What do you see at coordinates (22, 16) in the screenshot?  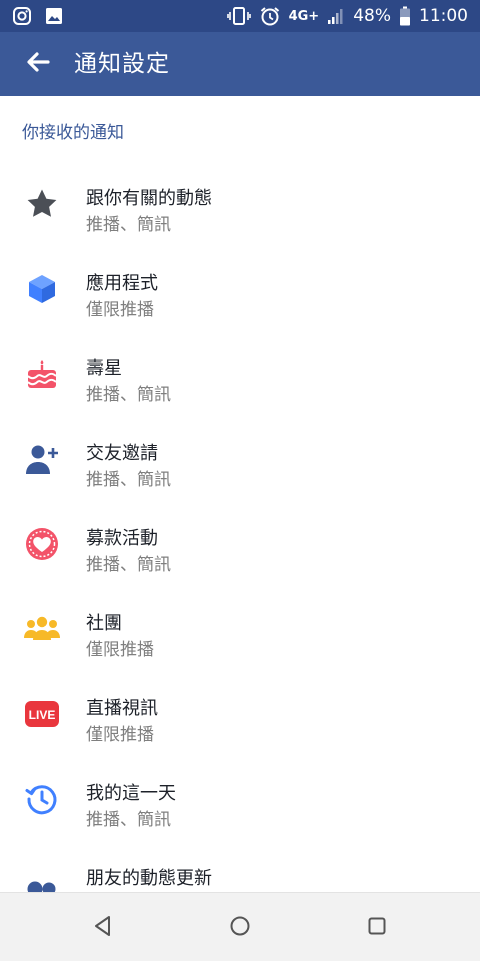 I see `instagram-icon` at bounding box center [22, 16].